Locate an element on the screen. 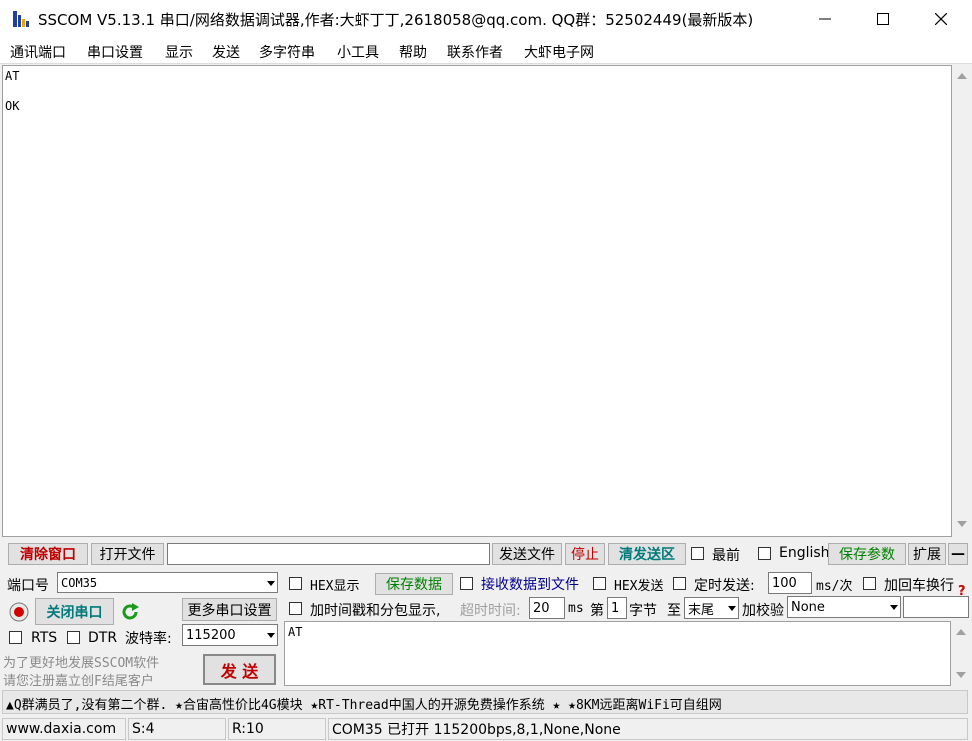  save-data-button: 保存数据 is located at coordinates (414, 584).